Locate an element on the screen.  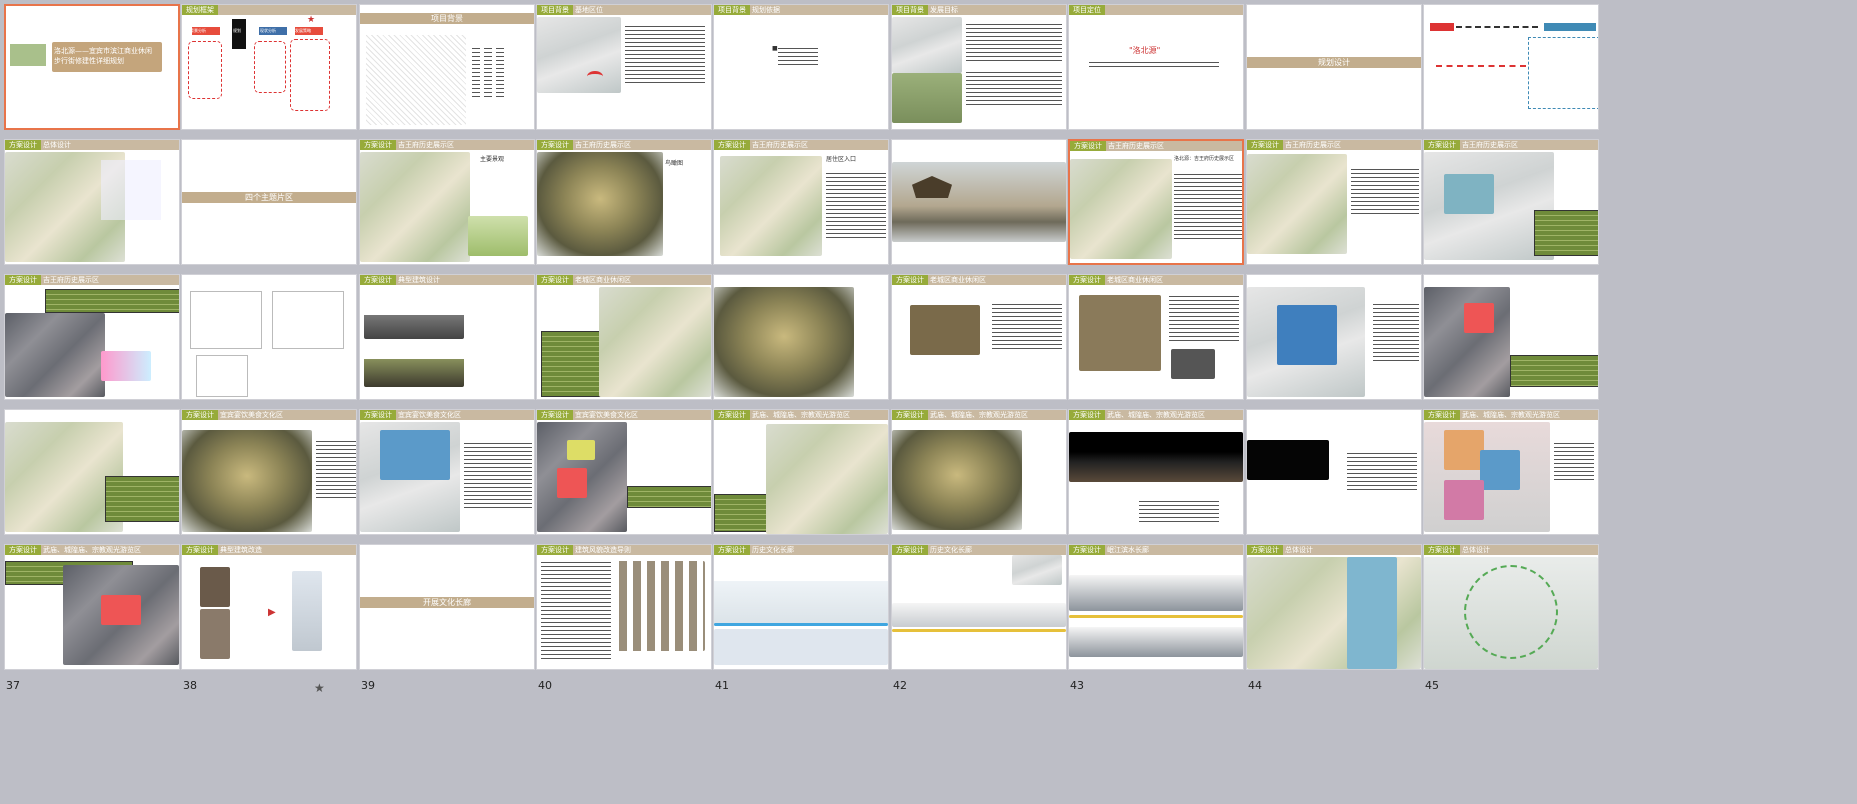
slide-thumbnail: 方案设计武庙、城隍庙、宗教观光游览区32 is located at coordinates (801, 486).